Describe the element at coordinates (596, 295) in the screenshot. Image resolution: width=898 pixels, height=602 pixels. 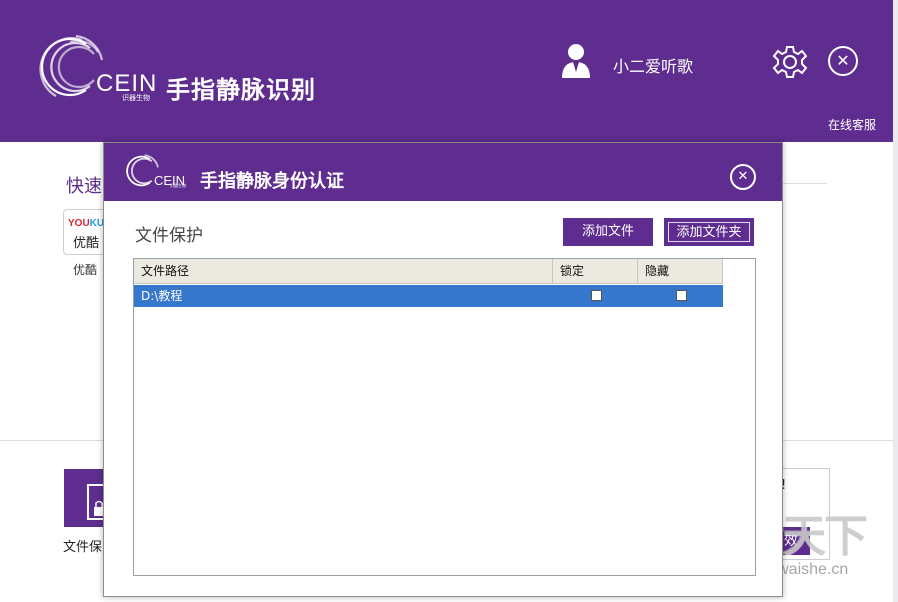
I see `lock-checkbox` at that location.